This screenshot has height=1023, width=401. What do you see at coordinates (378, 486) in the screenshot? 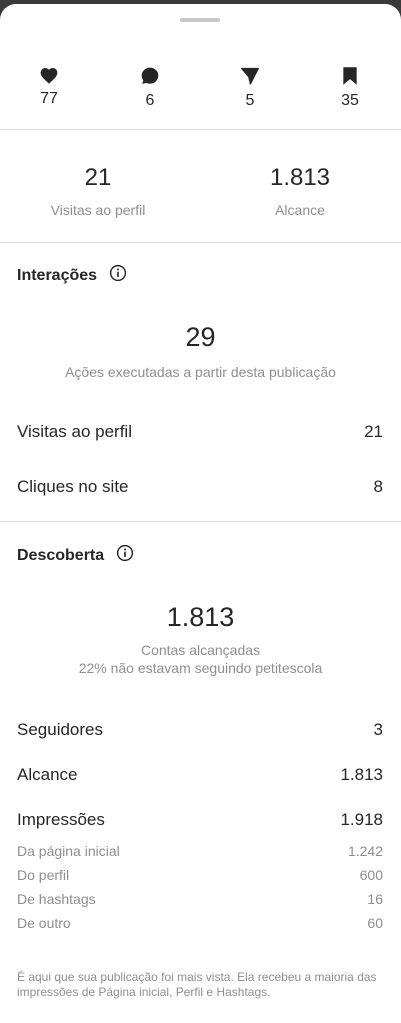
I see `row-value: 8` at bounding box center [378, 486].